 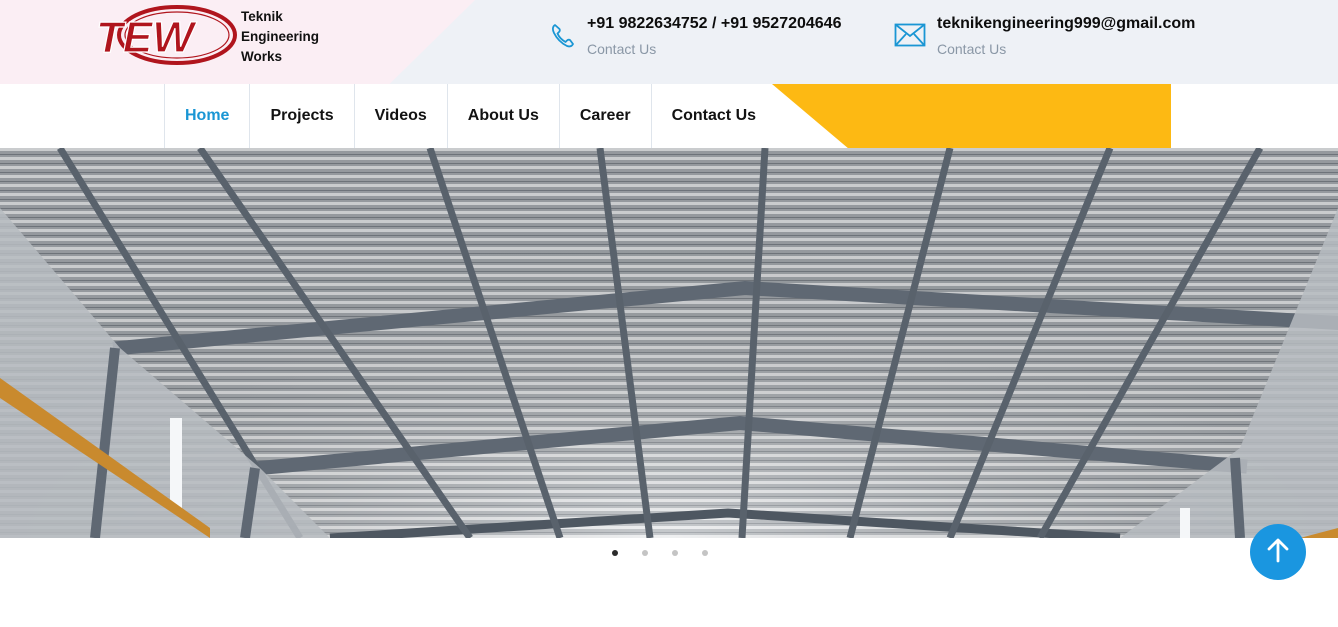 What do you see at coordinates (280, 36) in the screenshot?
I see `company-name-line-2: Engineering` at bounding box center [280, 36].